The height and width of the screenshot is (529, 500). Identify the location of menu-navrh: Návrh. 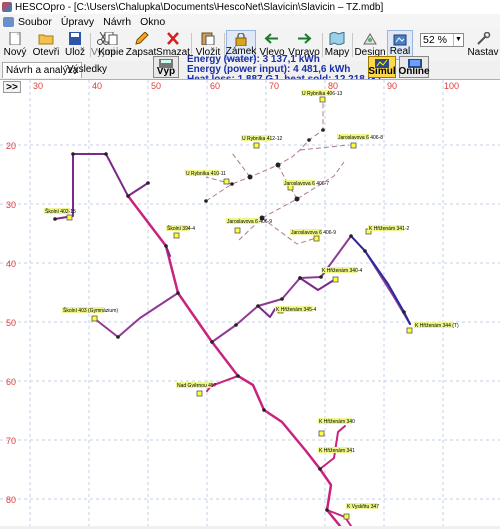
(117, 22).